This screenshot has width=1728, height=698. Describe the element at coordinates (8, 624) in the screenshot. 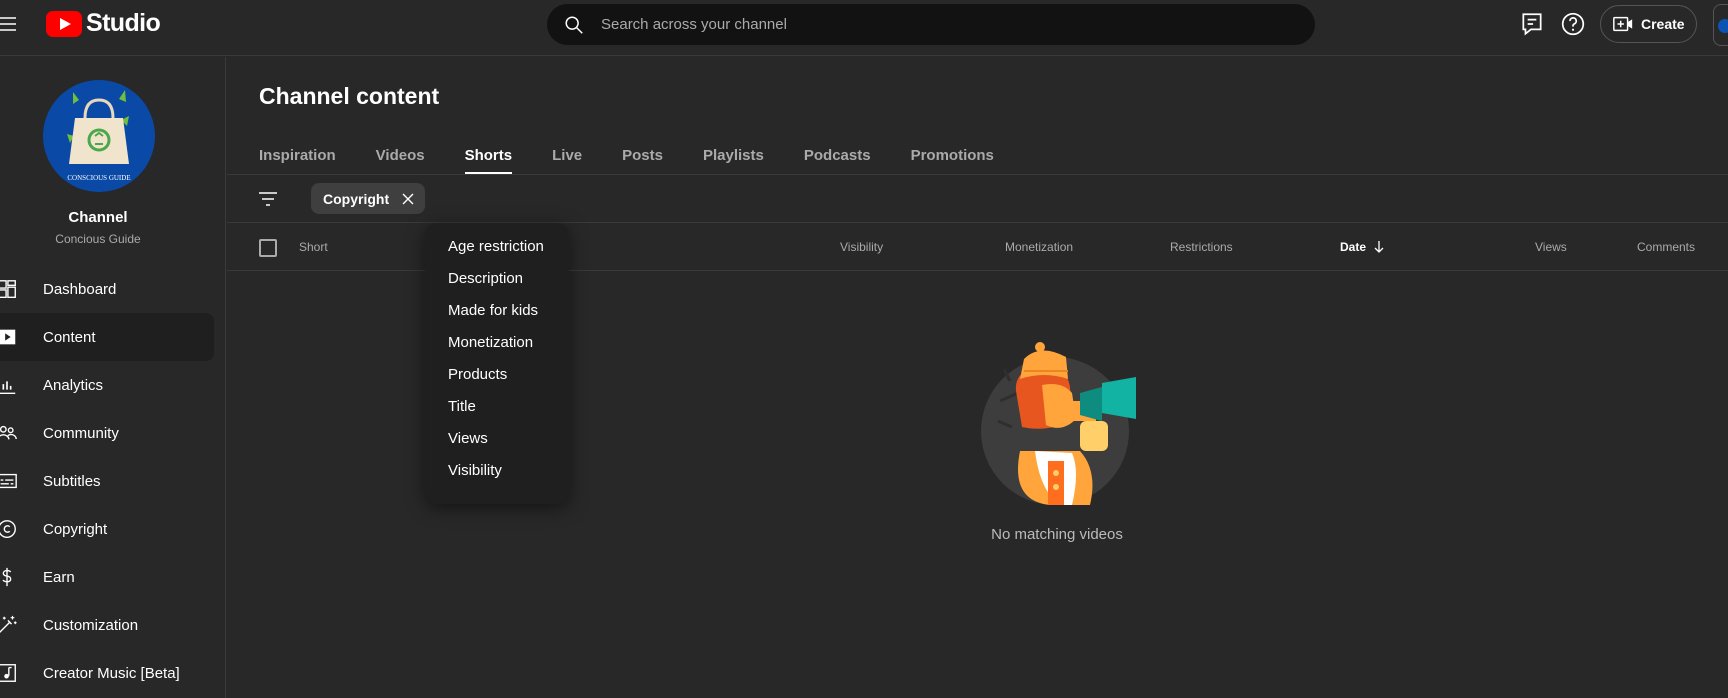

I see `customization-icon` at that location.